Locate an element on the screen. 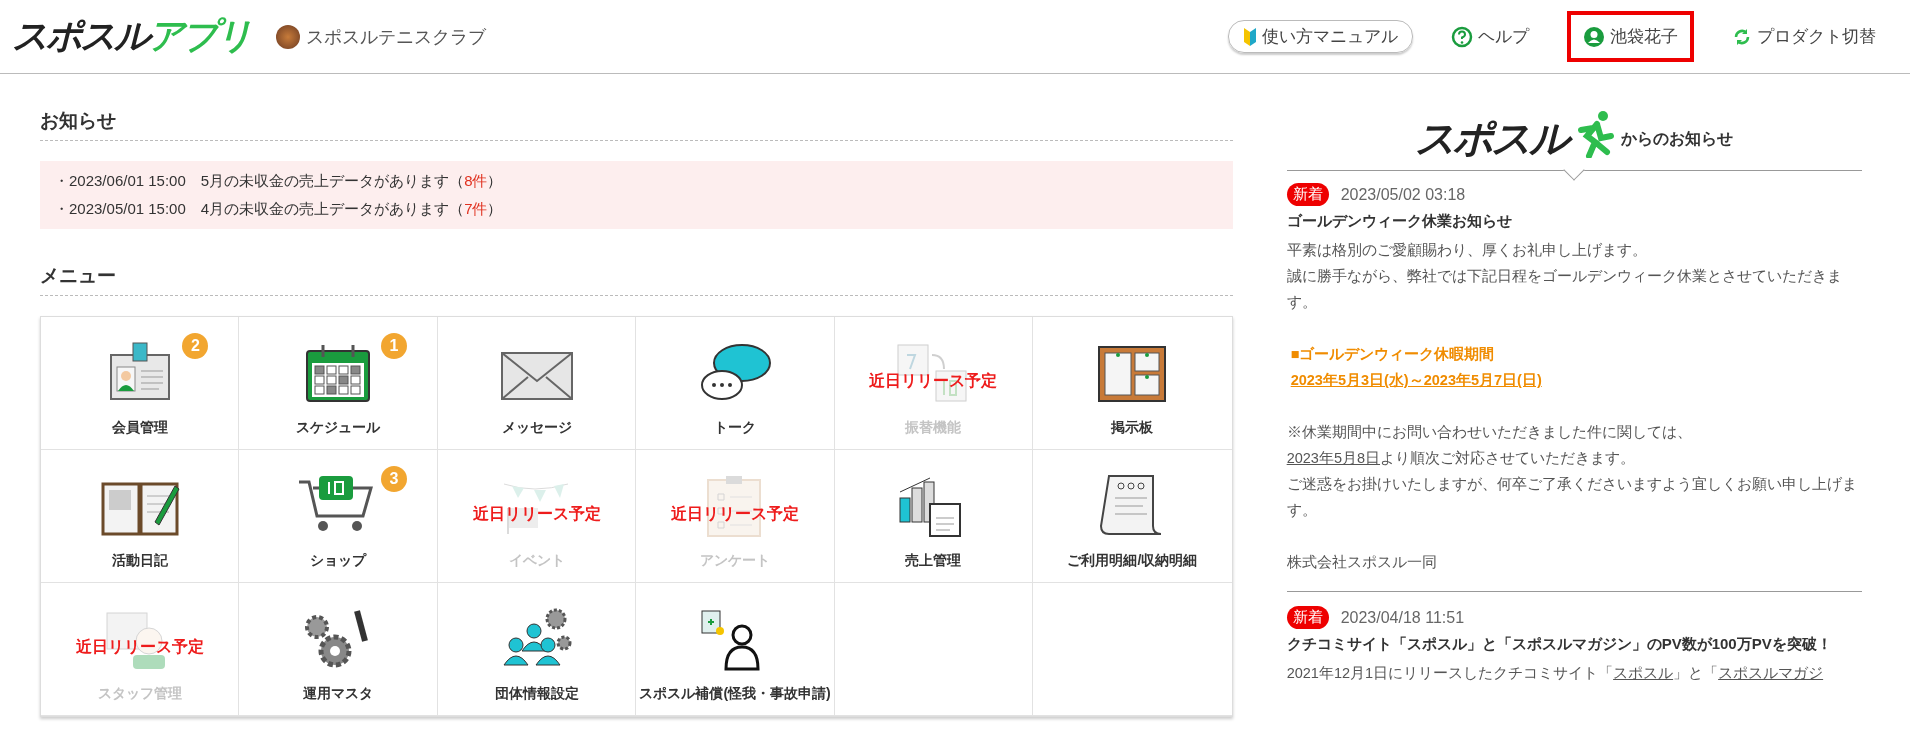 The width and height of the screenshot is (1910, 744). menu-item: ご利用明細/収納明細 is located at coordinates (1132, 561).